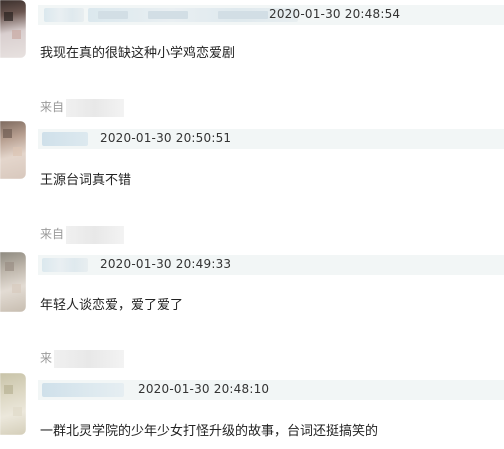 The width and height of the screenshot is (504, 449). I want to click on comment-meta-bar: 2020-01-30 20:48:54, so click(271, 15).